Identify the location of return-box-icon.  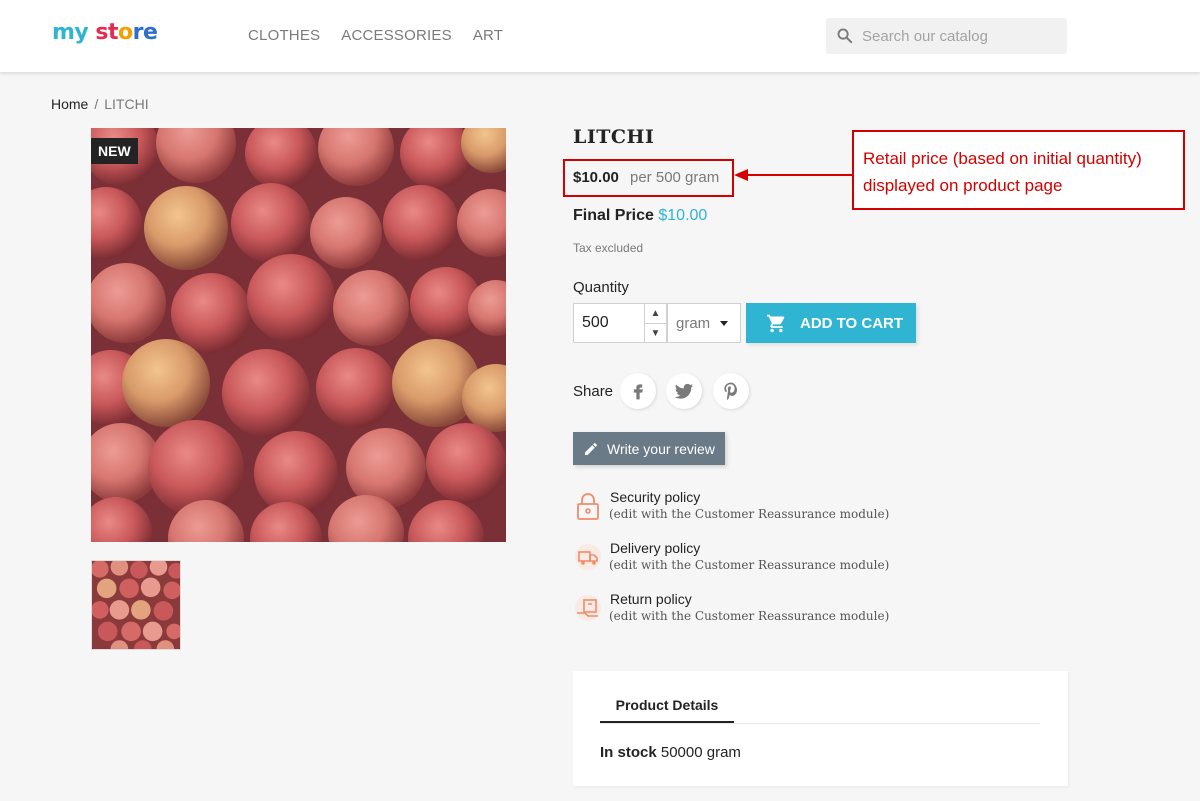
(588, 608).